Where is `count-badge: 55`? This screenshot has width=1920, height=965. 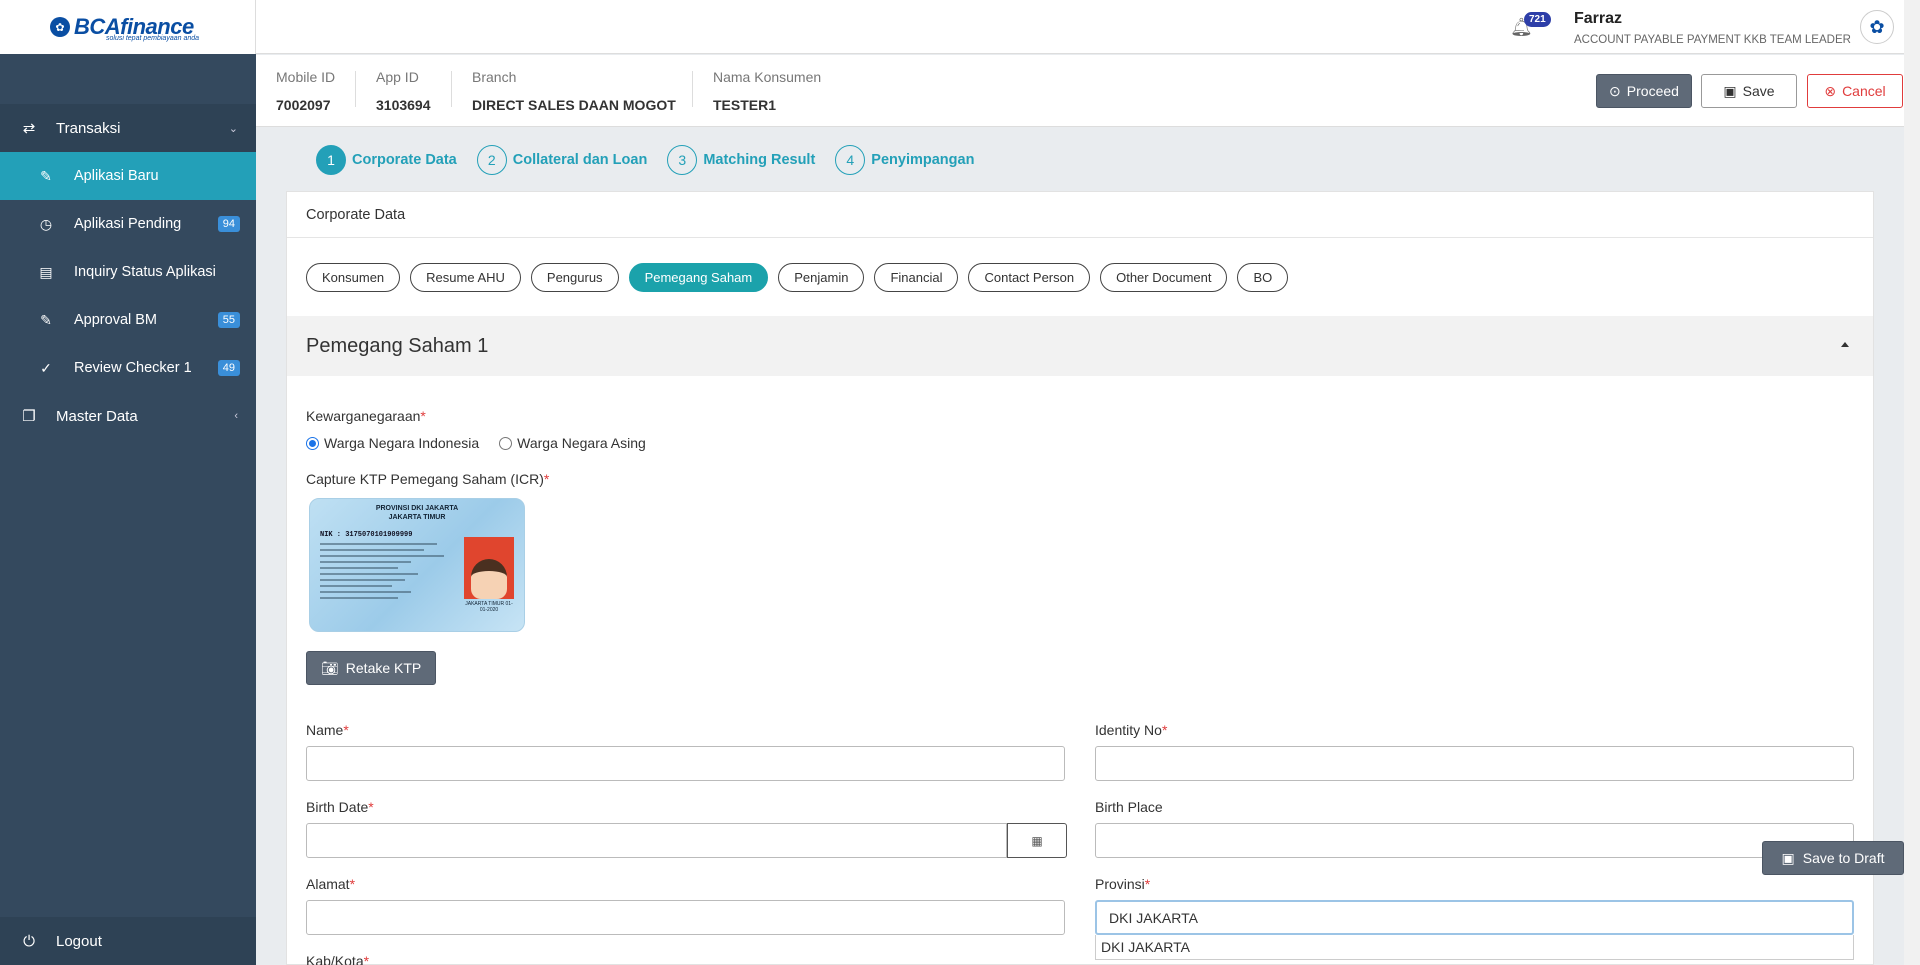 count-badge: 55 is located at coordinates (228, 320).